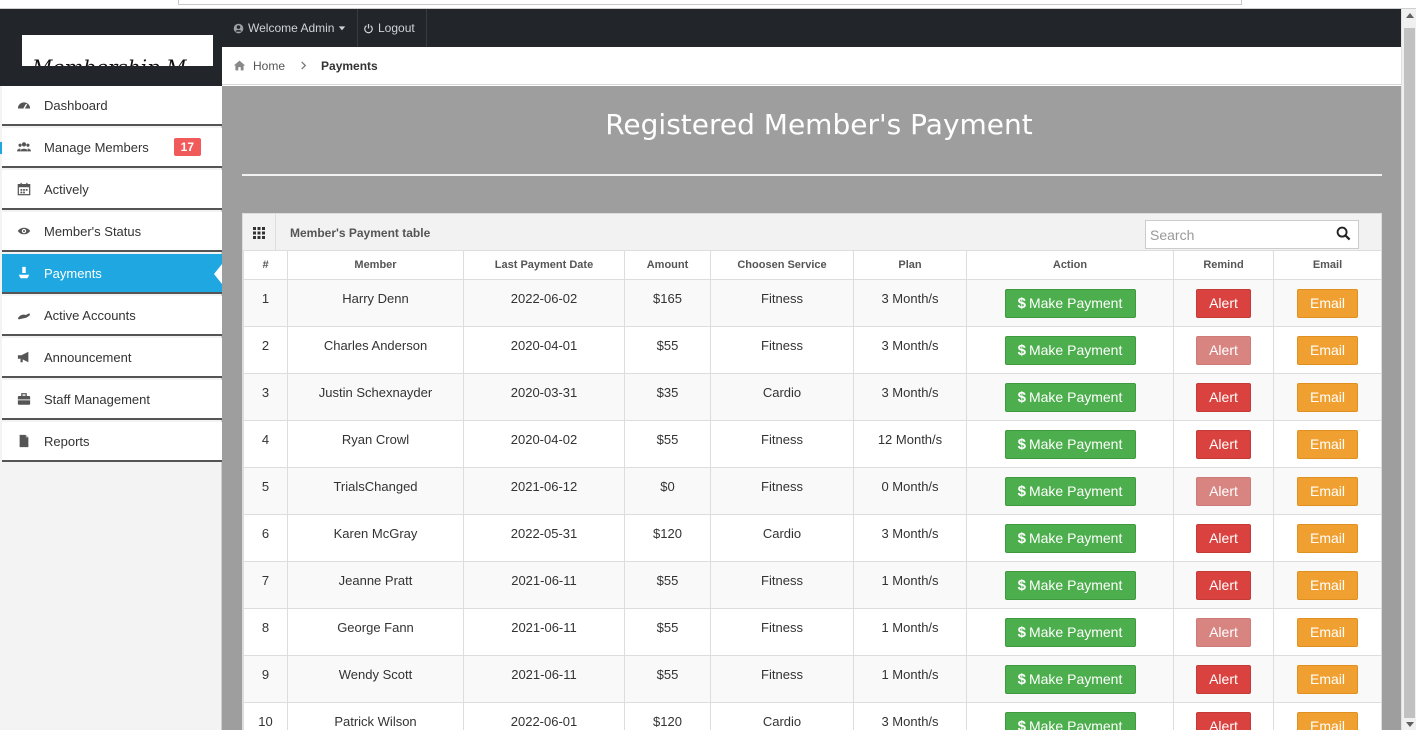  Describe the element at coordinates (24, 357) in the screenshot. I see `megaphone-icon` at that location.